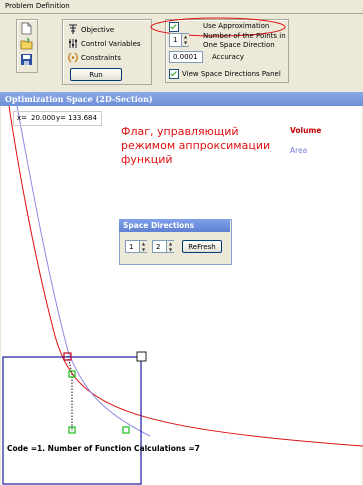 This screenshot has height=485, width=363. I want to click on constraints-icon, so click(73, 57).